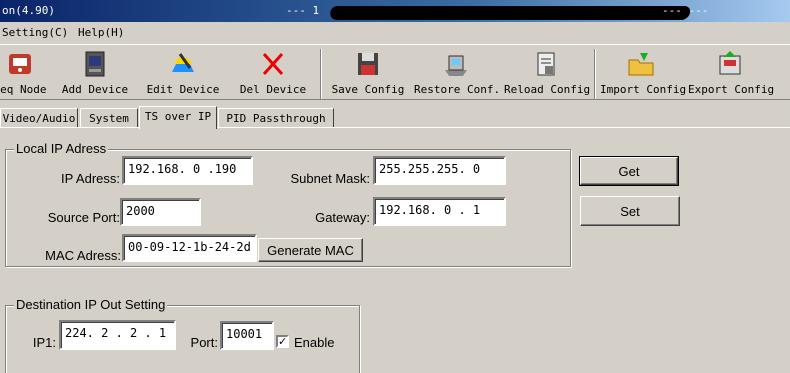 This screenshot has width=790, height=373. I want to click on source-port-label: Source Port:, so click(83, 217).